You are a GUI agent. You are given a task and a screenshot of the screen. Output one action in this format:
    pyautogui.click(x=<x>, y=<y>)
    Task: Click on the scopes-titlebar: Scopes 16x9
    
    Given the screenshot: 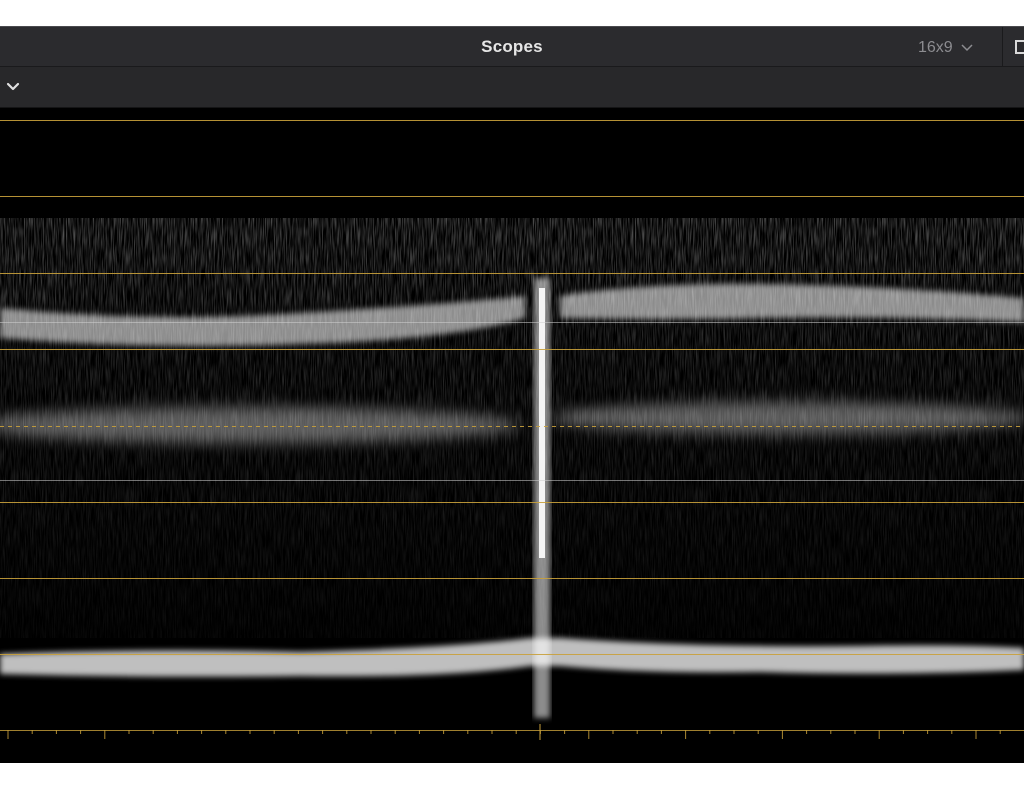 What is the action you would take?
    pyautogui.click(x=512, y=46)
    